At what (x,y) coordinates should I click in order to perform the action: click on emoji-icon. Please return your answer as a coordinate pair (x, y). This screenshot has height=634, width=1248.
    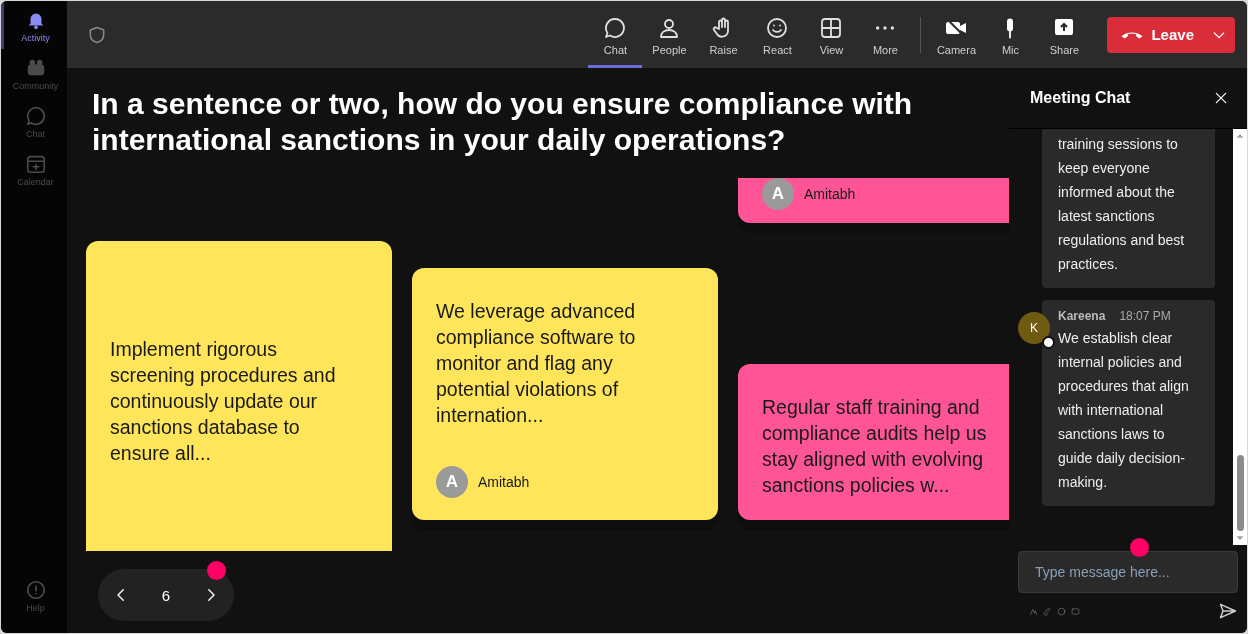
    Looking at the image, I should click on (1061, 611).